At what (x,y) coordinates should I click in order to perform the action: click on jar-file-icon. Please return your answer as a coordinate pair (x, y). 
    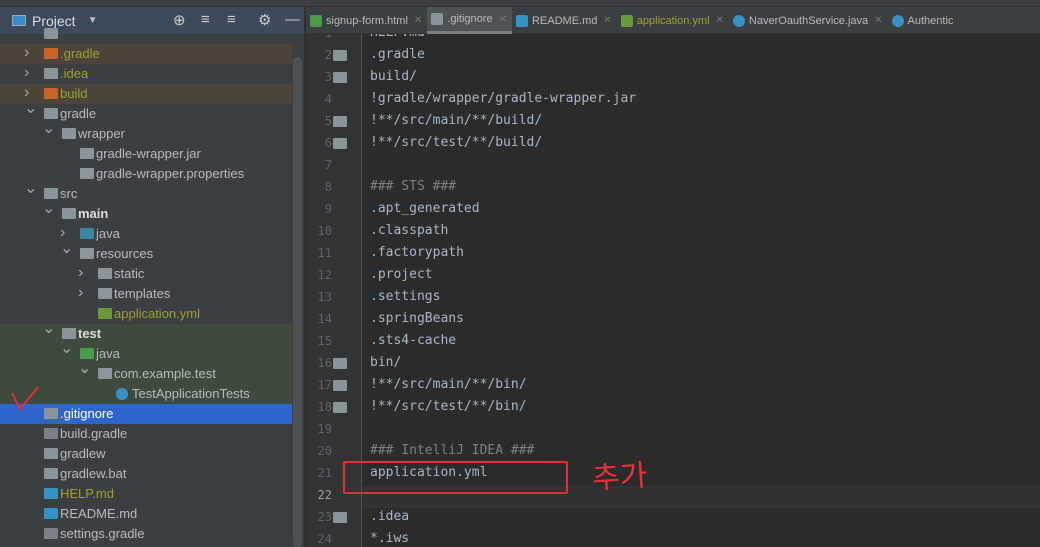
    Looking at the image, I should click on (87, 153).